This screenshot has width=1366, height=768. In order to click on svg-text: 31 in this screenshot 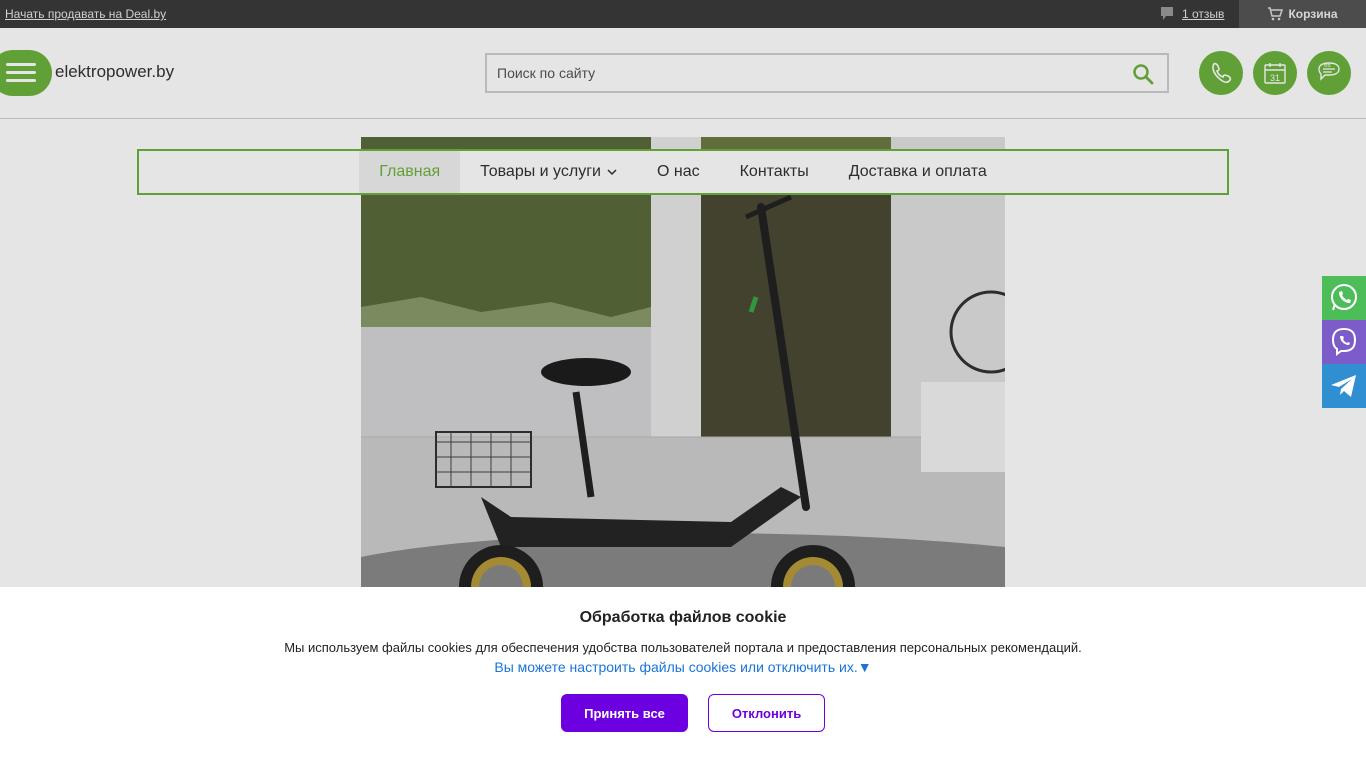, I will do `click(1275, 78)`.